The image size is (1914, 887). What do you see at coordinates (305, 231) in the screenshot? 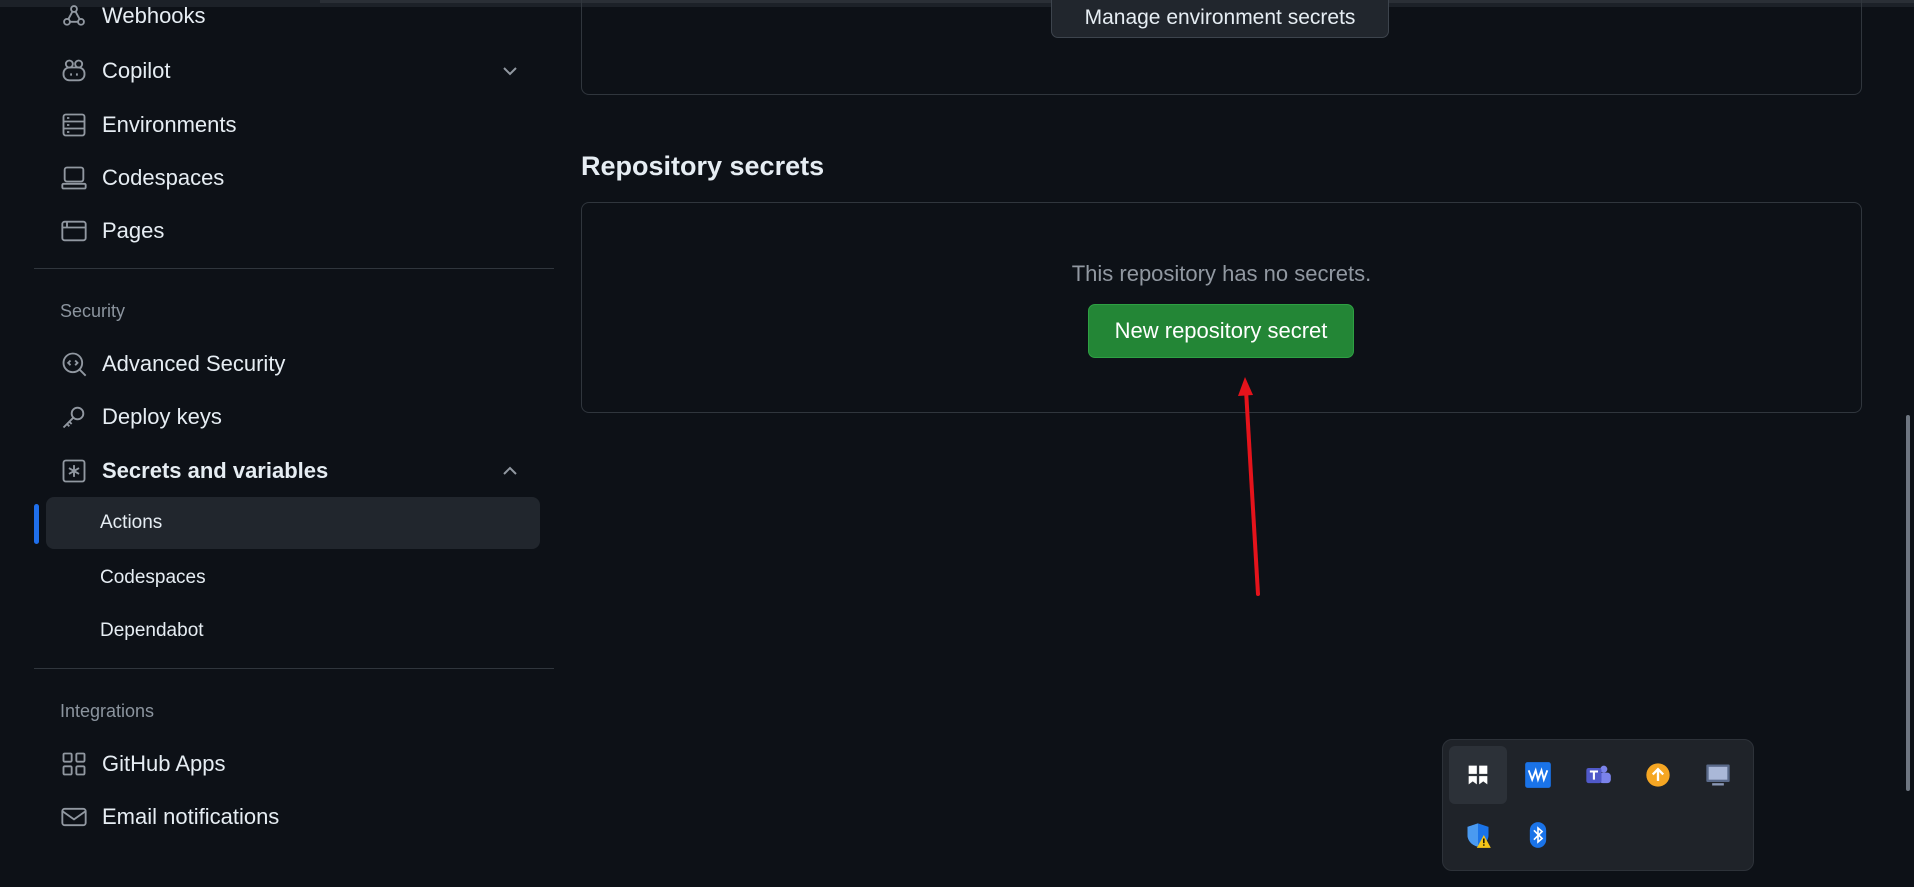
I see `sidebar-item-pages: Pages` at bounding box center [305, 231].